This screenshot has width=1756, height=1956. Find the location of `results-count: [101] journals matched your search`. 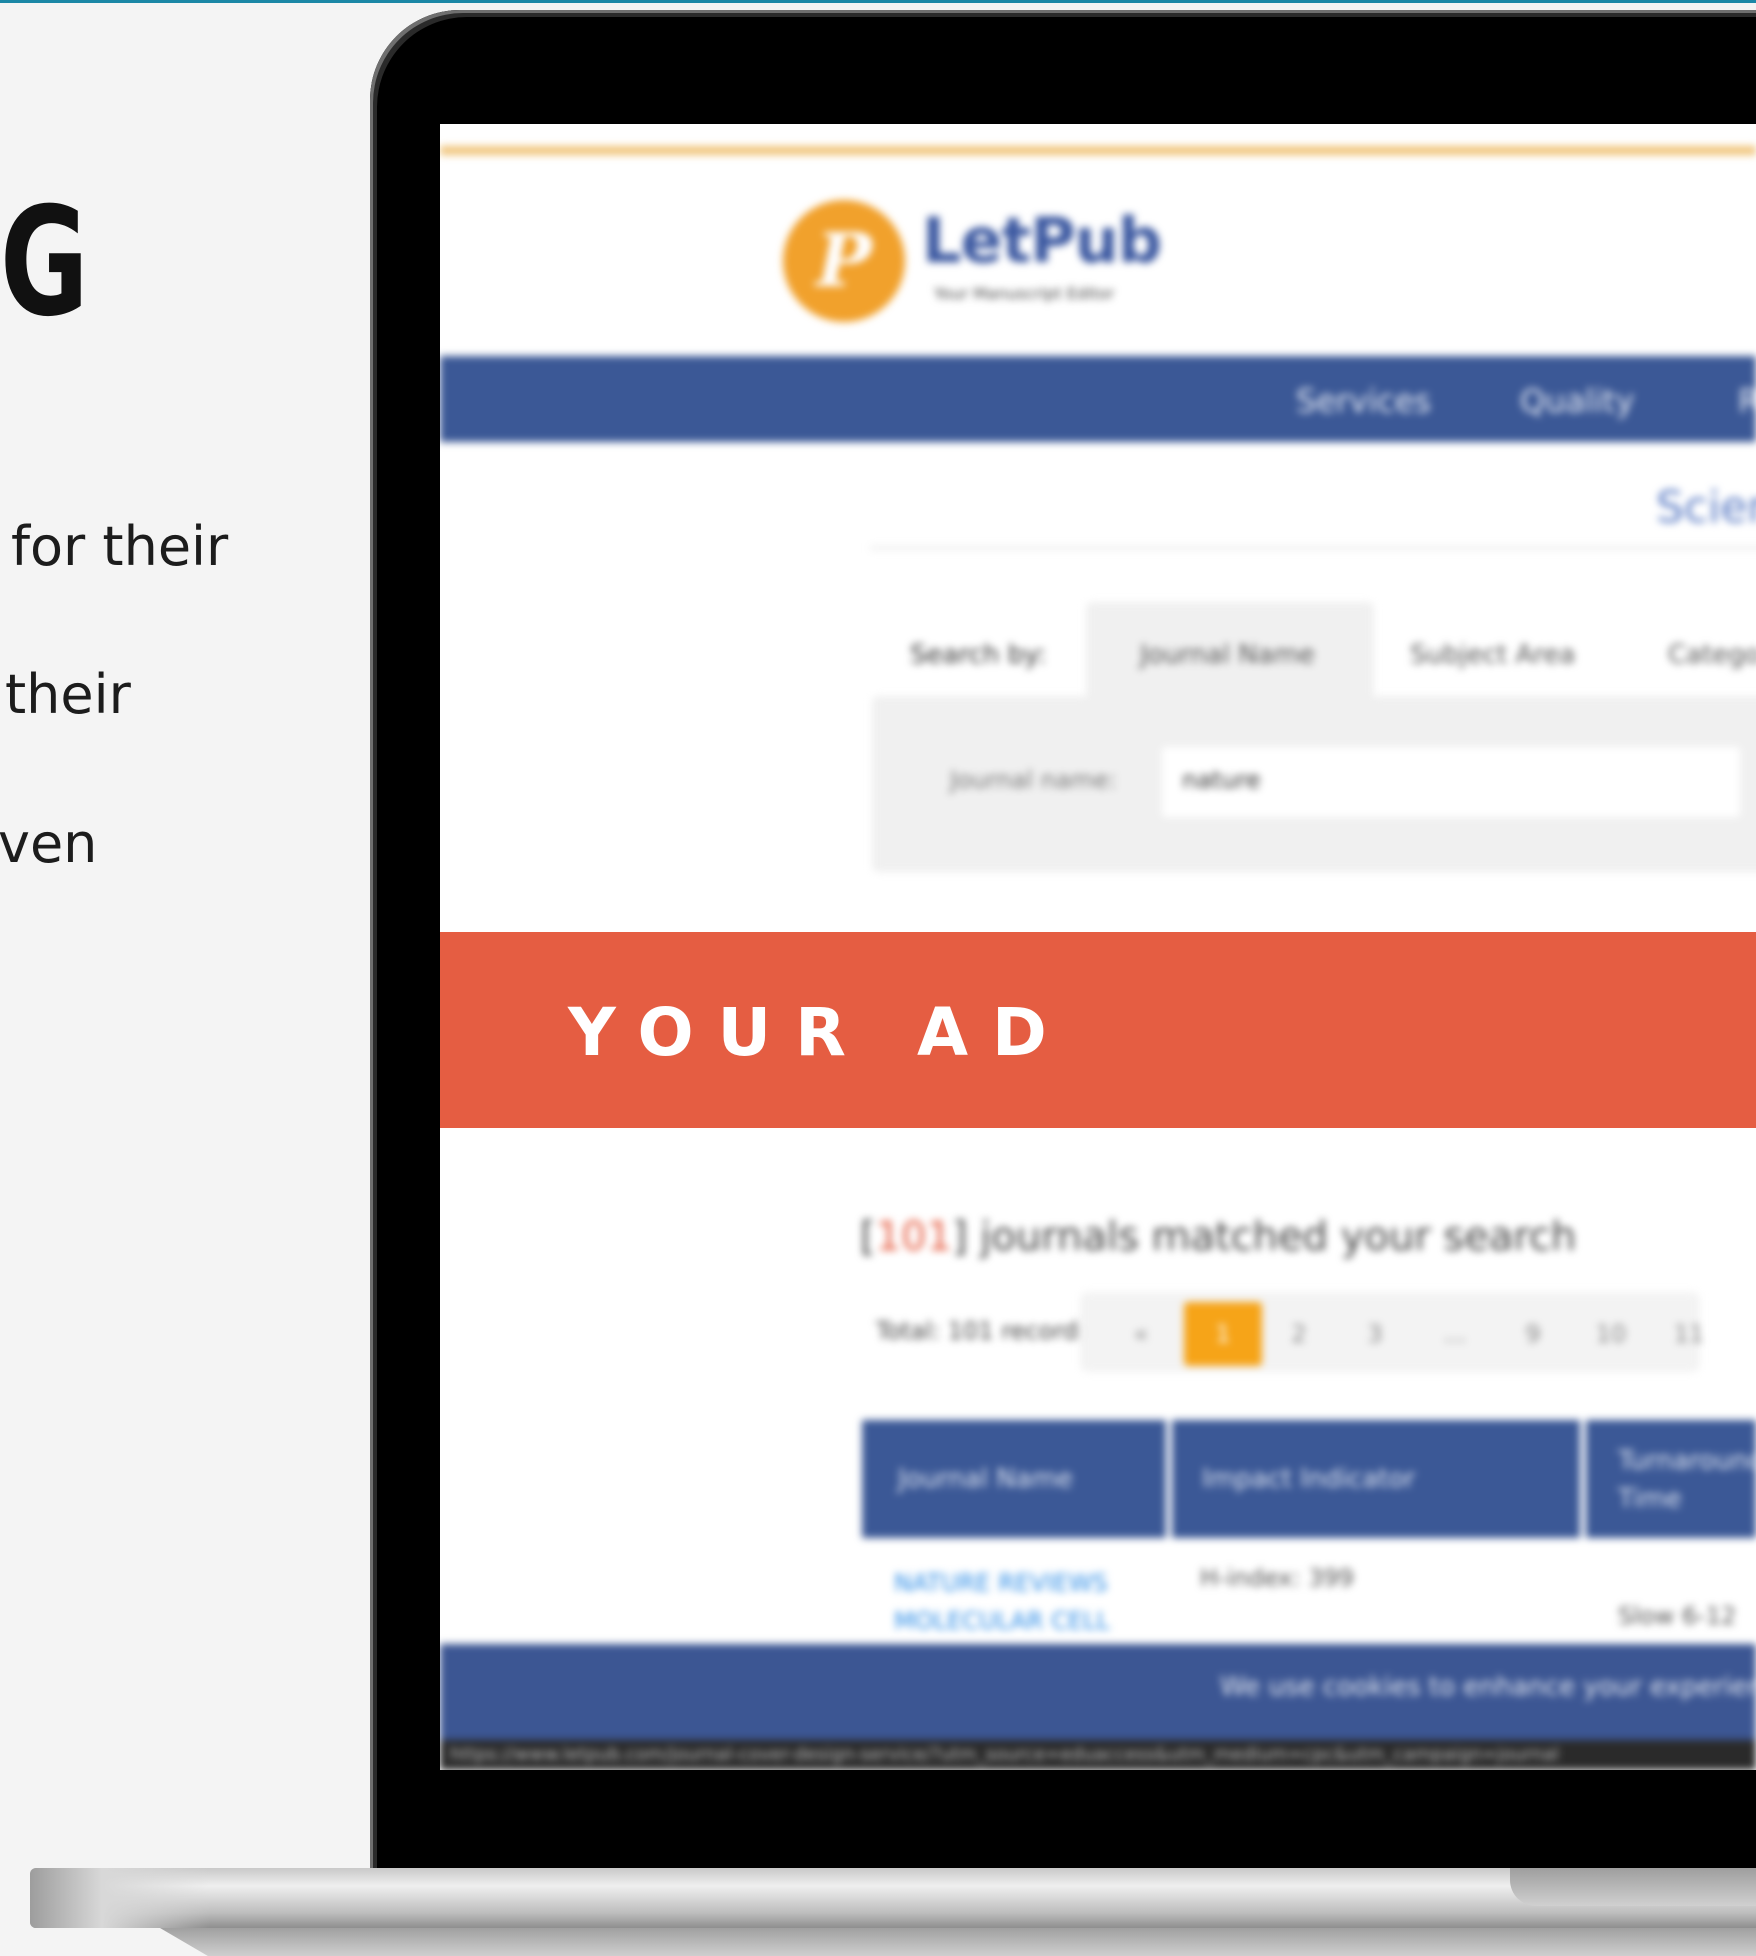

results-count: [101] journals matched your search is located at coordinates (1218, 1237).